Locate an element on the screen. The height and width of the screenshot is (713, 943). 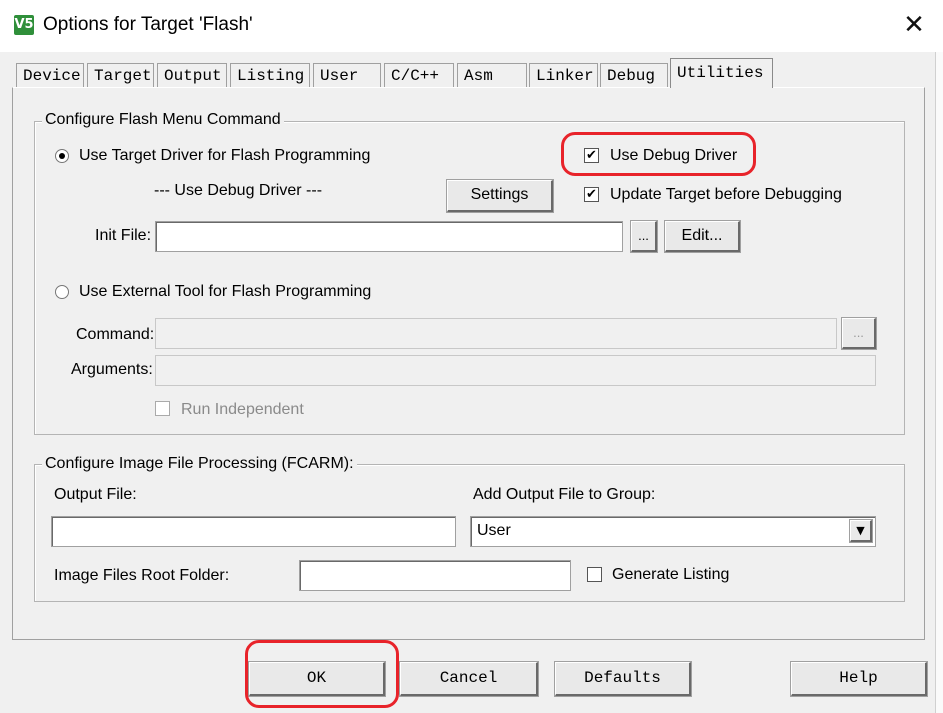
root-folder-input is located at coordinates (435, 575).